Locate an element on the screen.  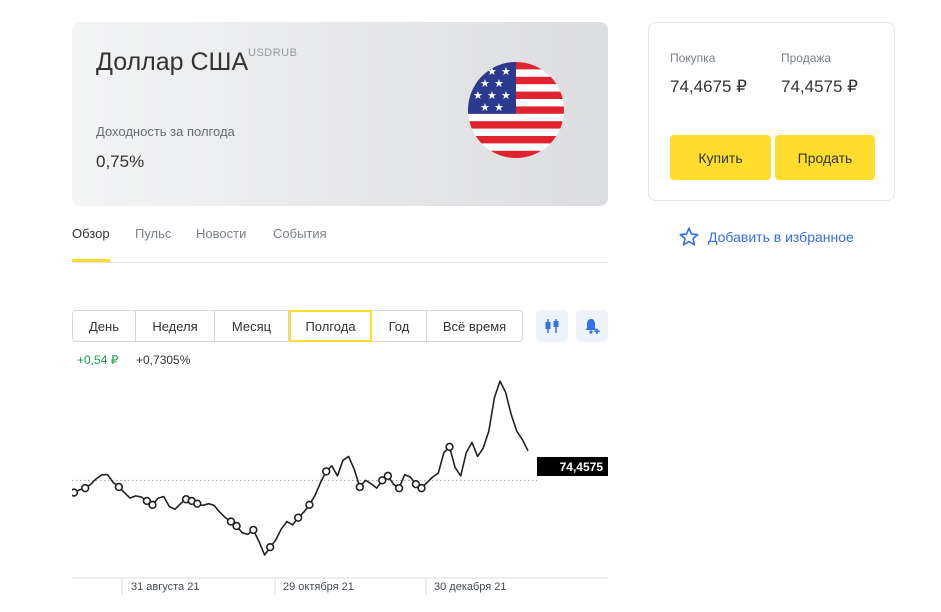
instrument-name: Доллар США is located at coordinates (172, 62).